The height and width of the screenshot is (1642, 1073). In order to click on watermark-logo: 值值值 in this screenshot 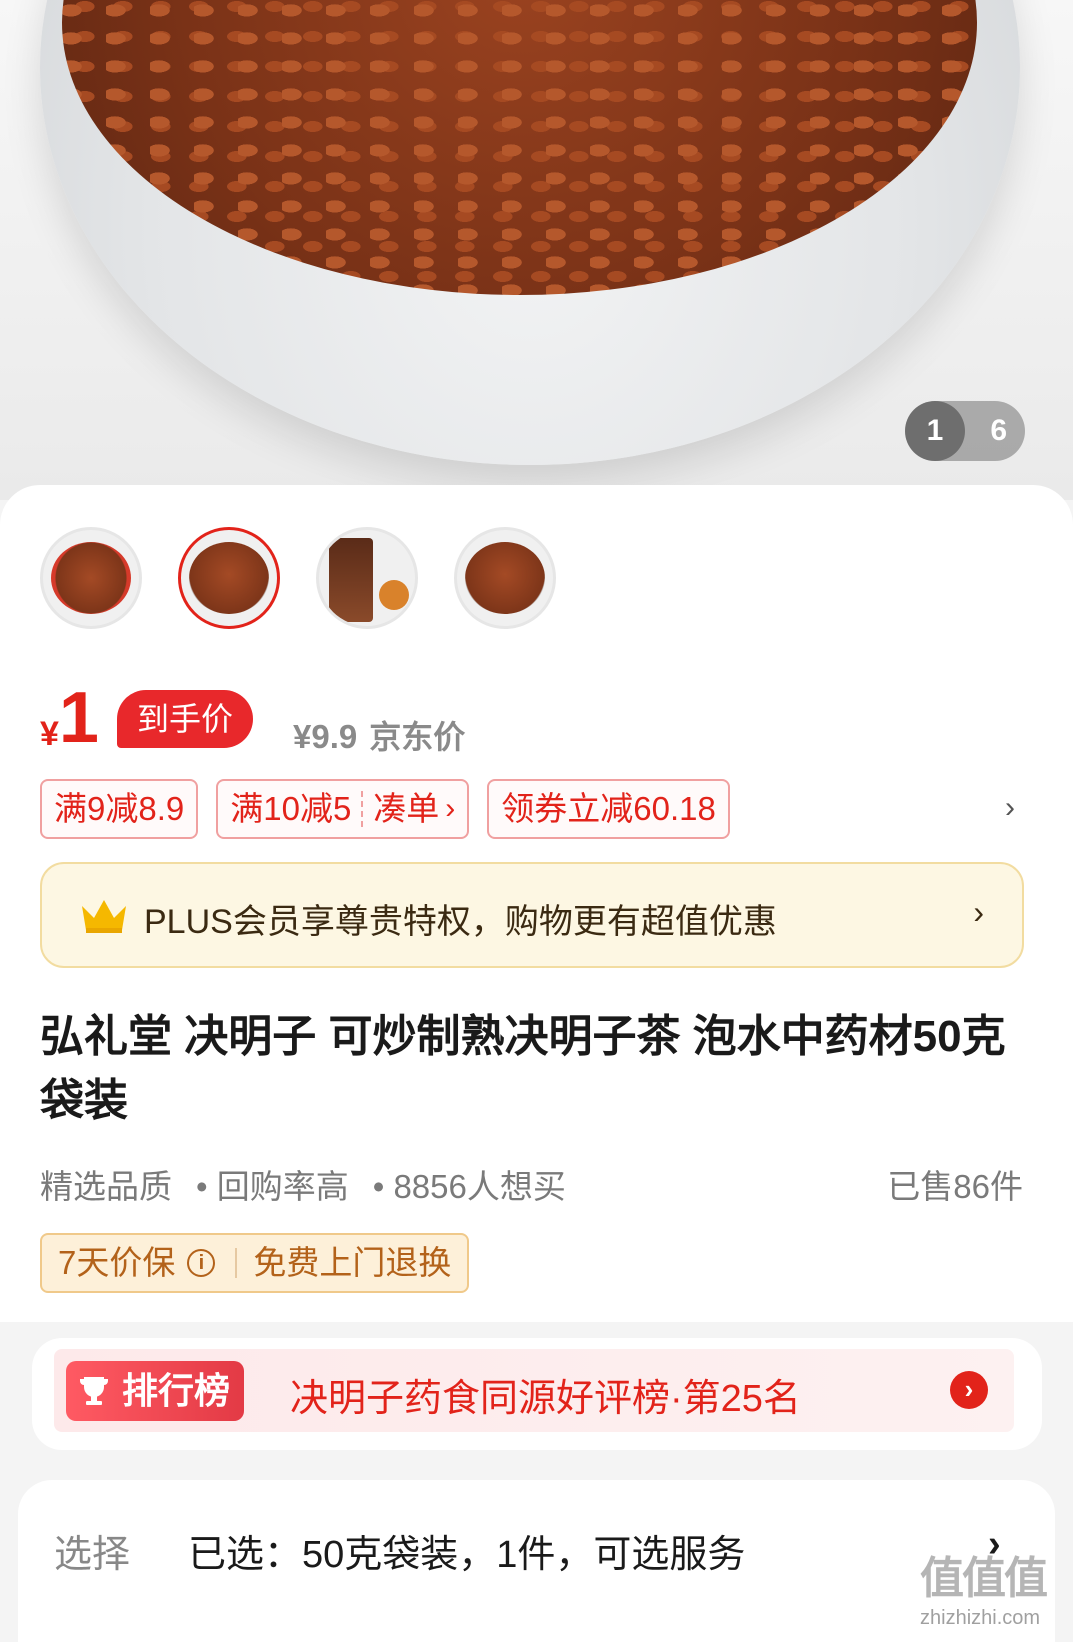, I will do `click(984, 1578)`.